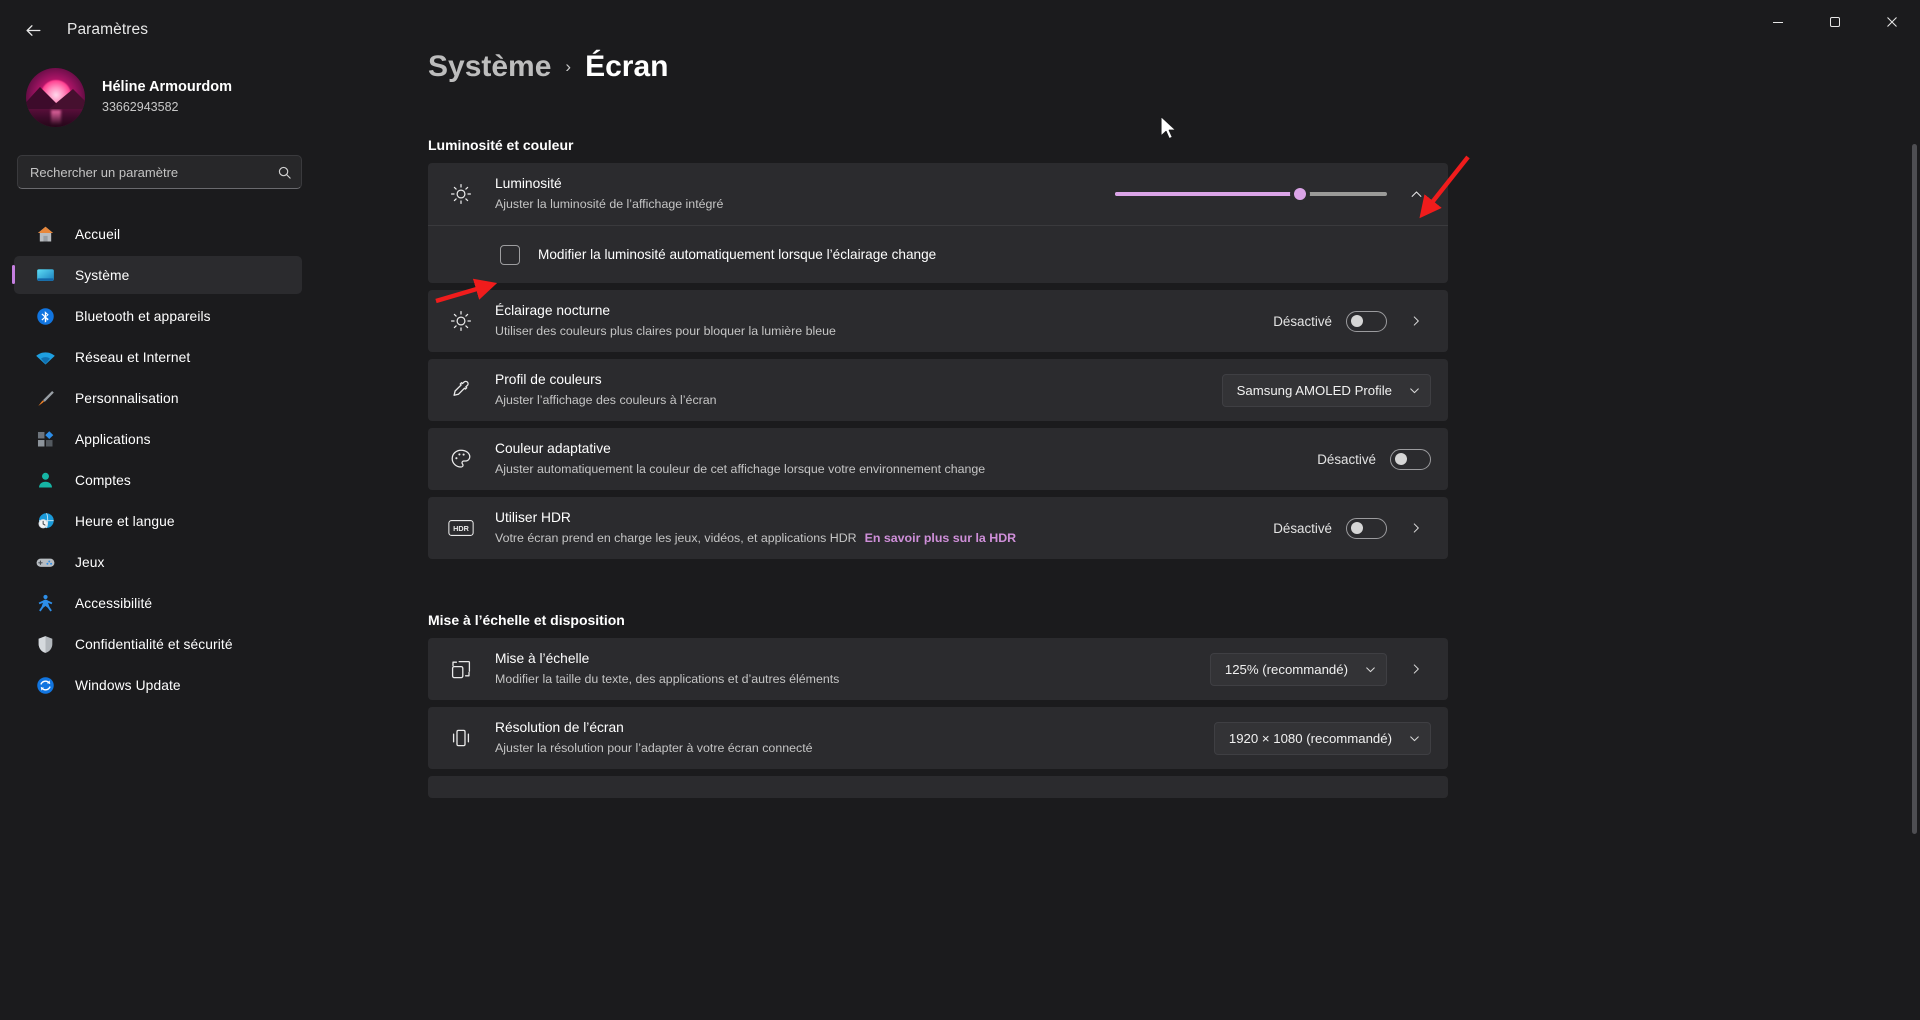 The height and width of the screenshot is (1020, 1920). Describe the element at coordinates (158, 316) in the screenshot. I see `sidebar-item-bluetooth: Bluetooth et appareils` at that location.